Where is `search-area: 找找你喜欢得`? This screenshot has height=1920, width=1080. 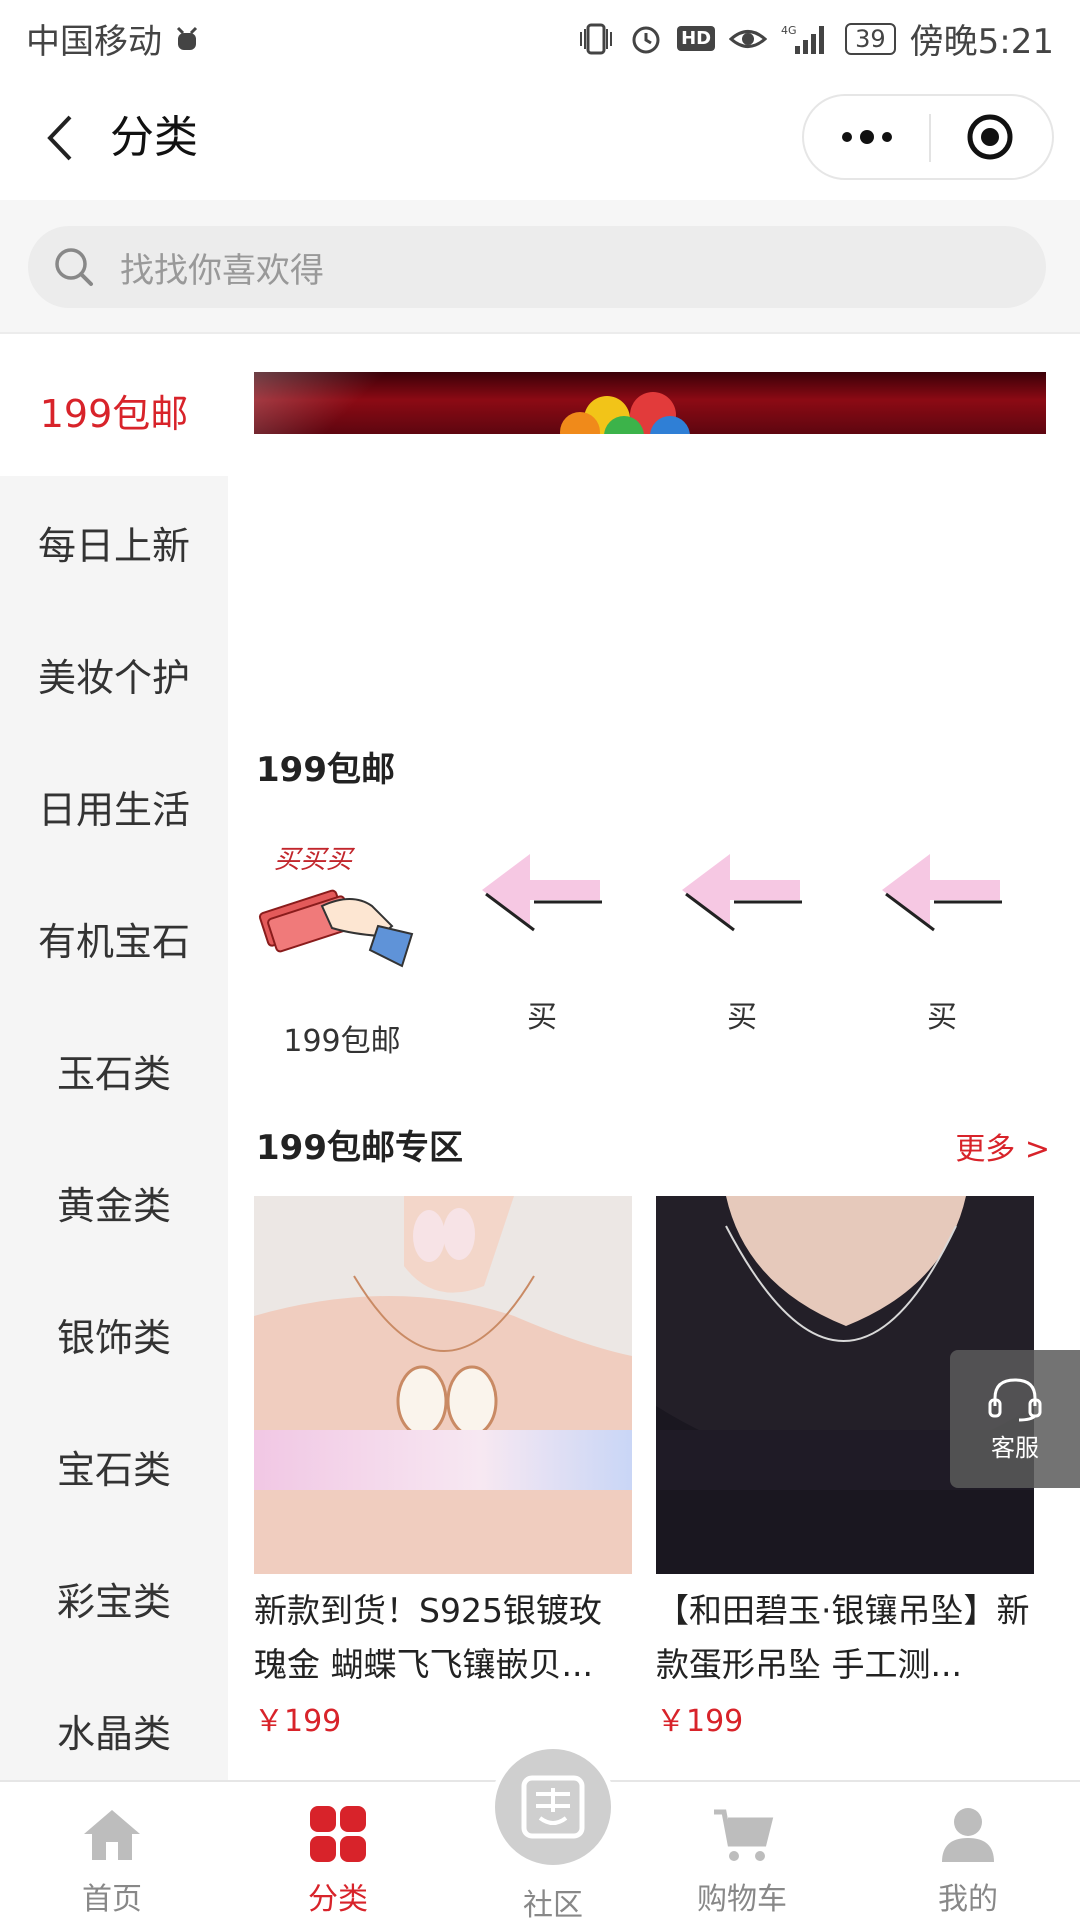
search-area: 找找你喜欢得 is located at coordinates (540, 267).